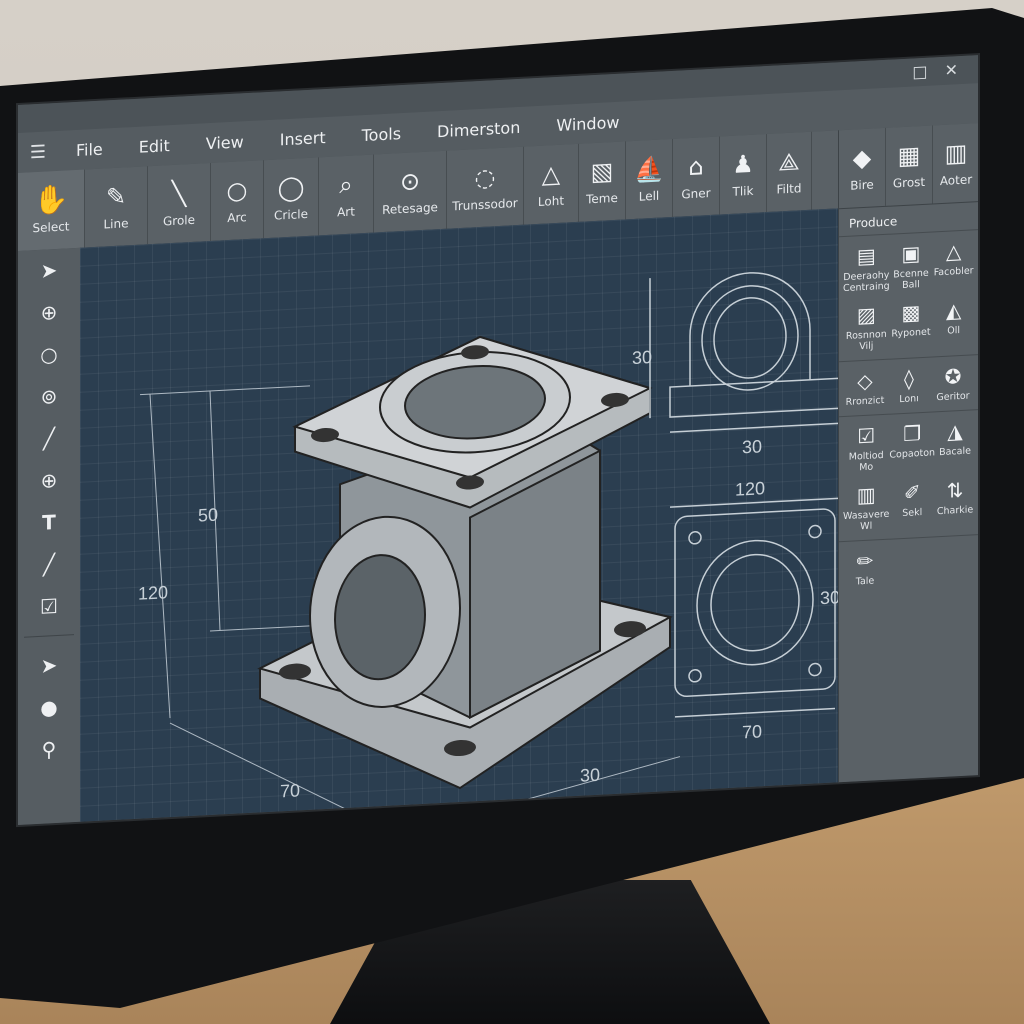 Image resolution: width=1024 pixels, height=1024 pixels. What do you see at coordinates (912, 504) in the screenshot?
I see `panel-tool-sekl: ✐ Sekl` at bounding box center [912, 504].